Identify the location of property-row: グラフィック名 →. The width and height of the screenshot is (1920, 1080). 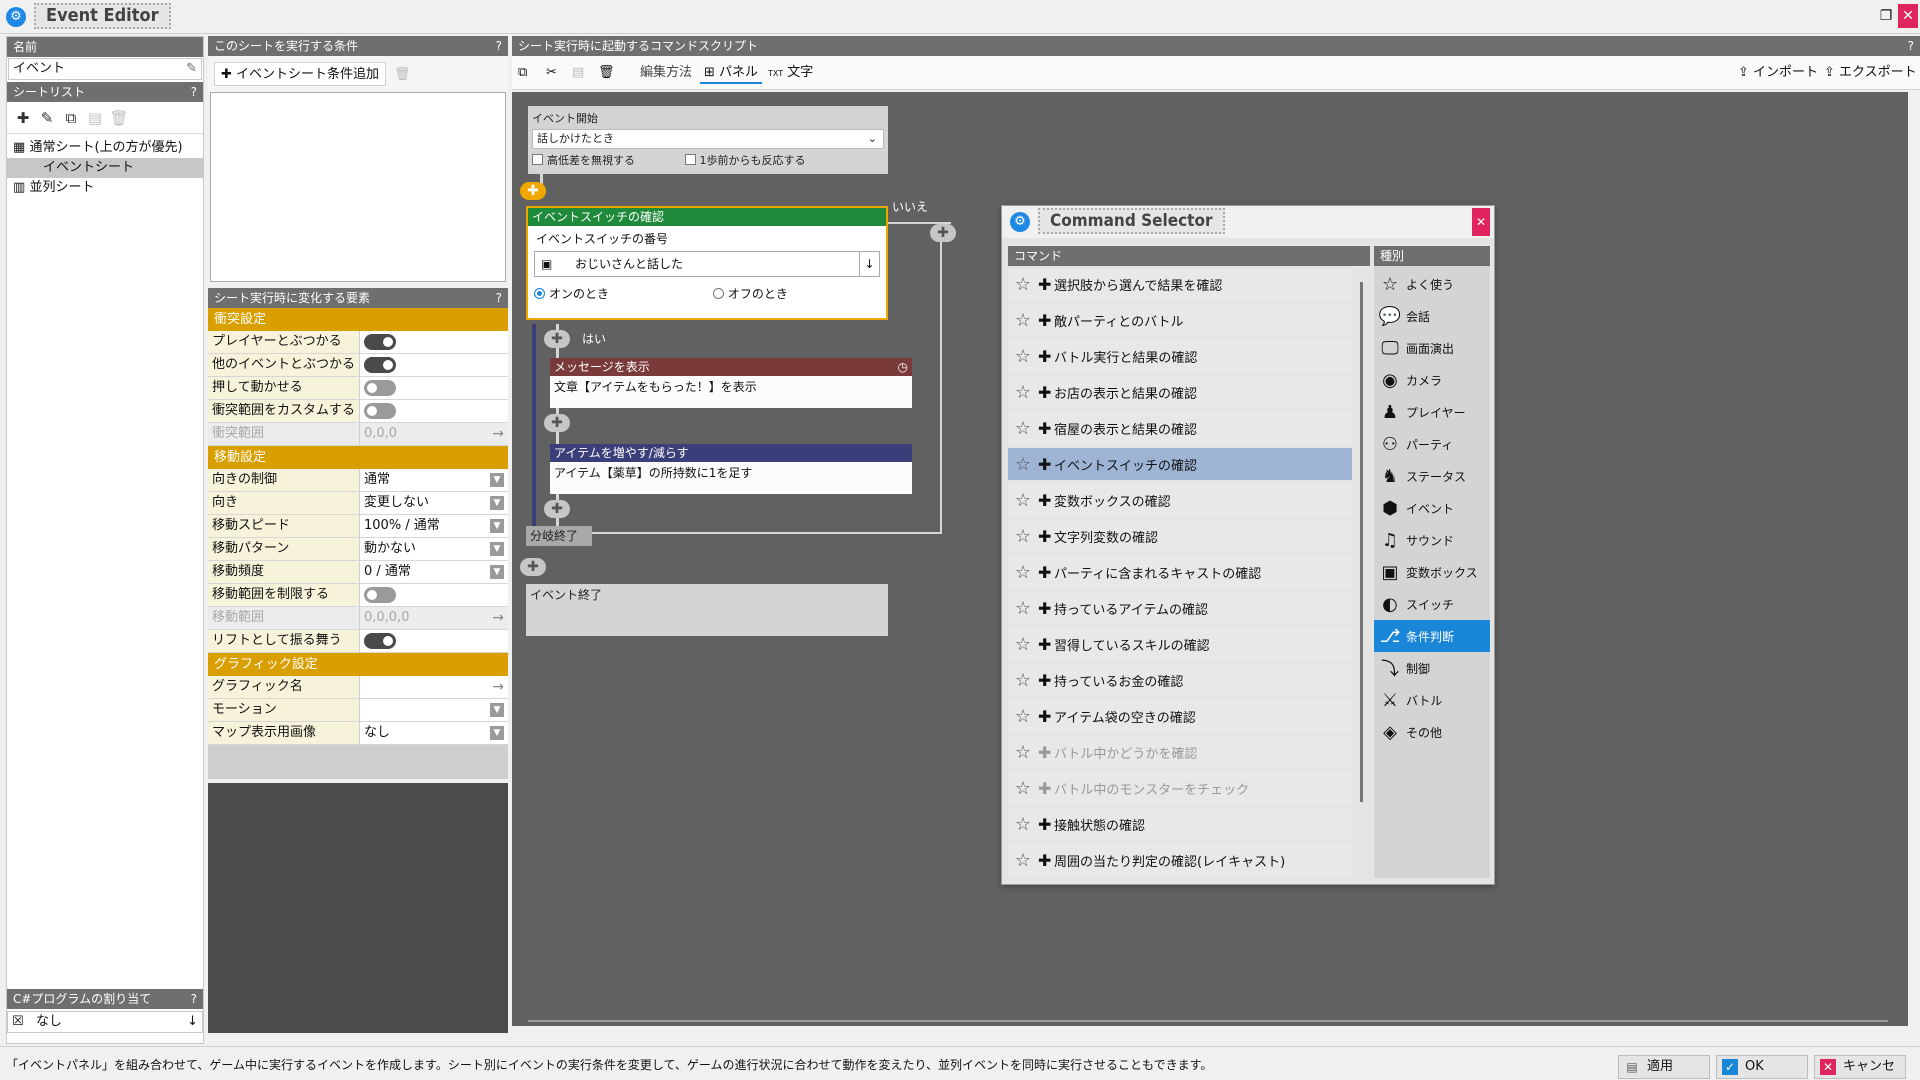
(358, 687).